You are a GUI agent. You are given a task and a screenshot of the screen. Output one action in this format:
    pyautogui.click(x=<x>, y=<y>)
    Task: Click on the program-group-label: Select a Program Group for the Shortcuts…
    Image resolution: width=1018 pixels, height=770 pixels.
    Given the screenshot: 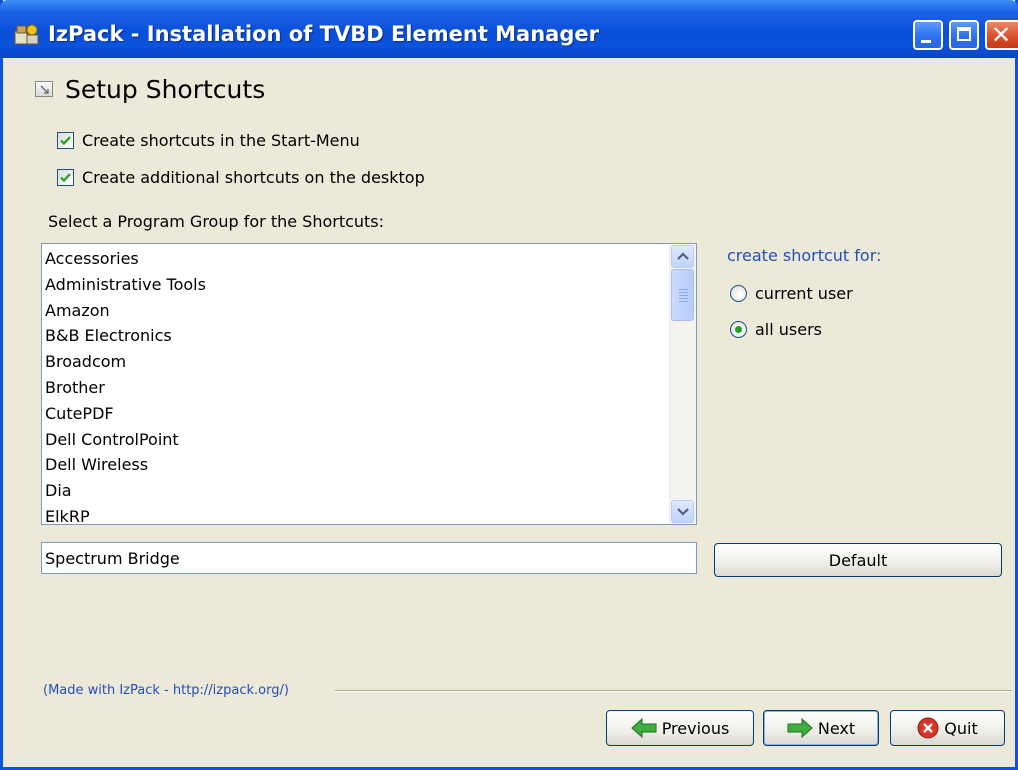 What is the action you would take?
    pyautogui.click(x=216, y=221)
    